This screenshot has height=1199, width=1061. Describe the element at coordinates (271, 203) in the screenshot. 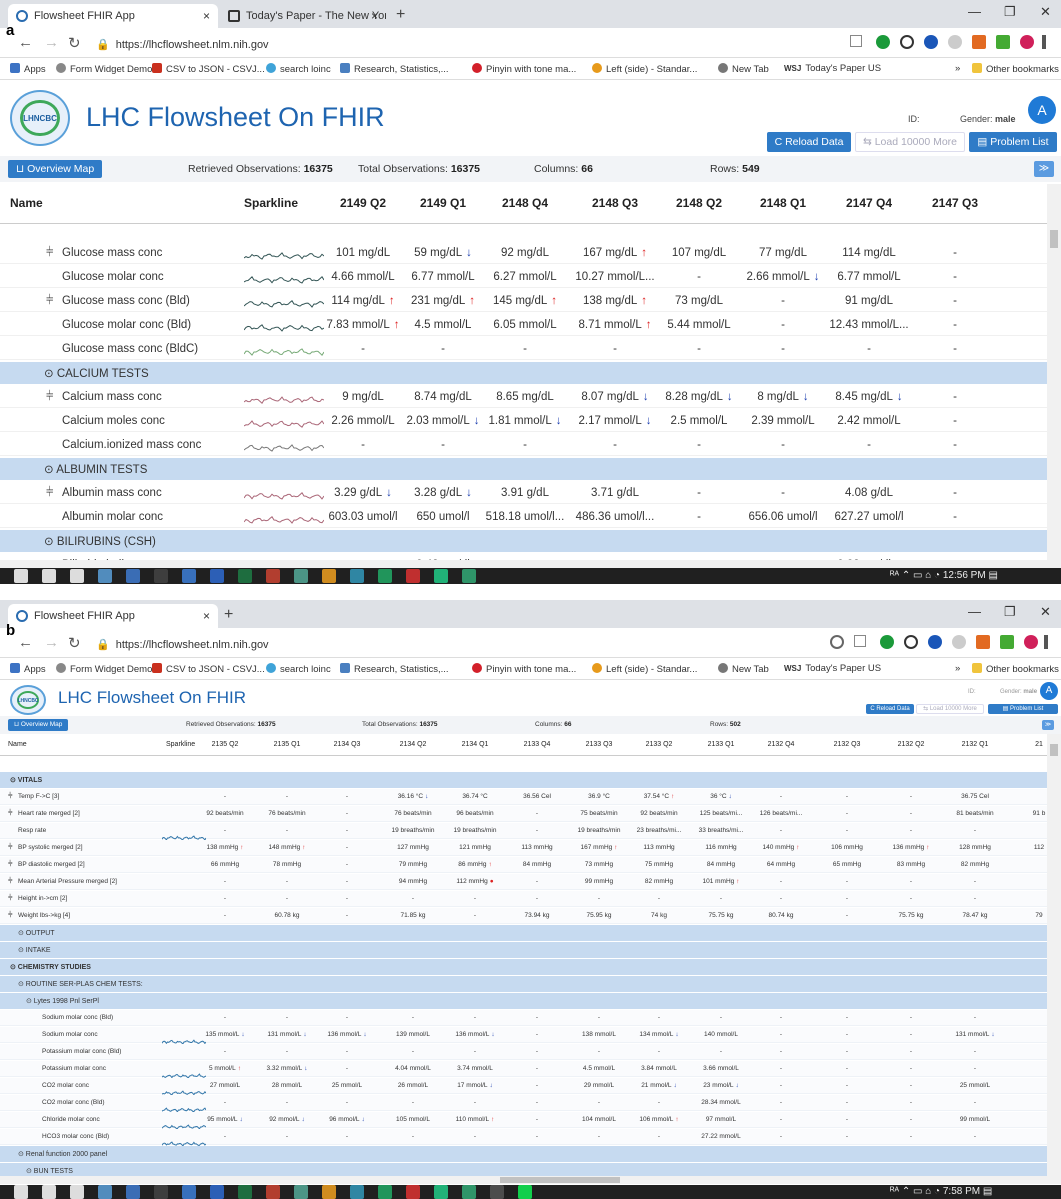

I see `column-header-sparkline: Sparkline` at that location.